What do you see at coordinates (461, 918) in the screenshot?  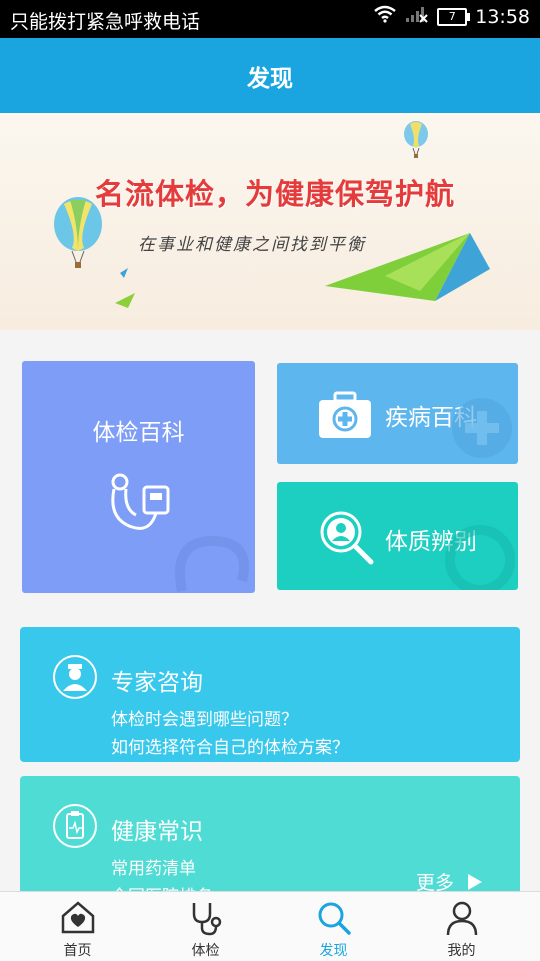 I see `person-icon` at bounding box center [461, 918].